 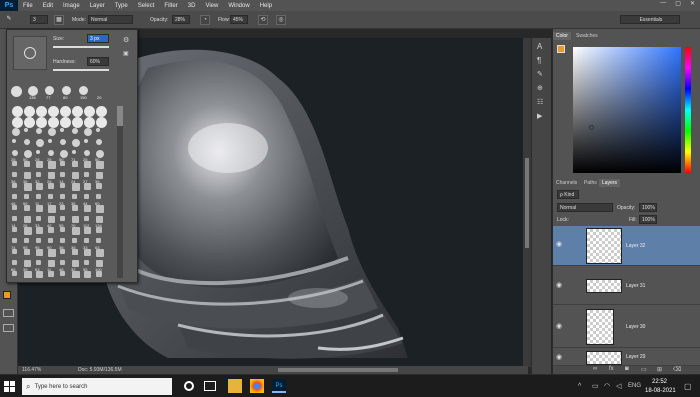 I want to click on minimize-icon: —, so click(x=663, y=3).